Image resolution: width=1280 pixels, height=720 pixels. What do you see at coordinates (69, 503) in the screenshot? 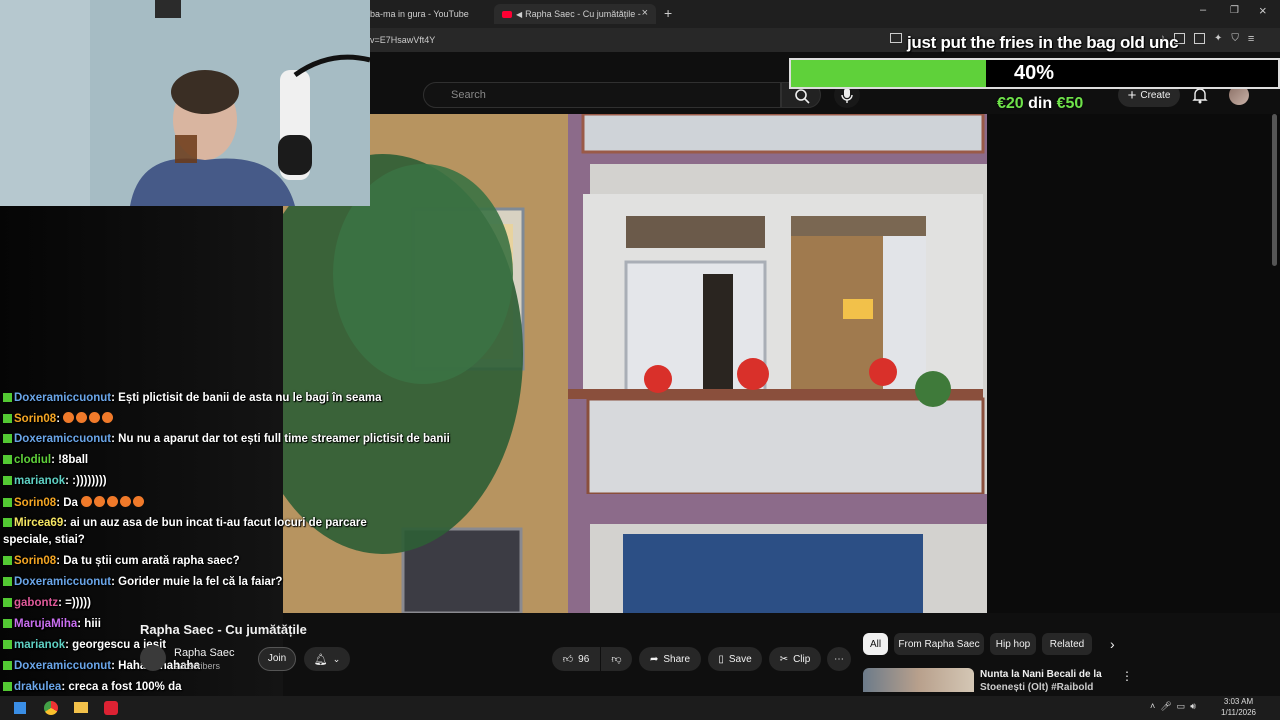
I see `chat-text: : Da` at bounding box center [69, 503].